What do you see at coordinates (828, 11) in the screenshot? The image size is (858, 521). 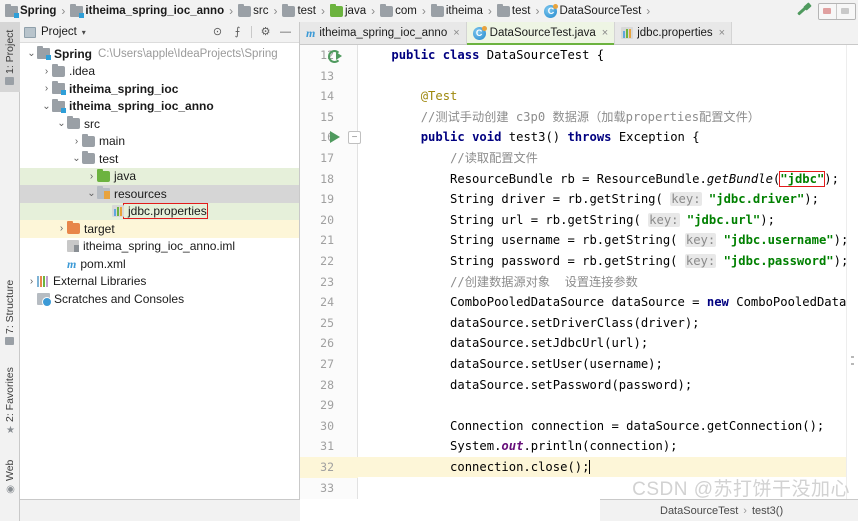 I see `run-config-button` at bounding box center [828, 11].